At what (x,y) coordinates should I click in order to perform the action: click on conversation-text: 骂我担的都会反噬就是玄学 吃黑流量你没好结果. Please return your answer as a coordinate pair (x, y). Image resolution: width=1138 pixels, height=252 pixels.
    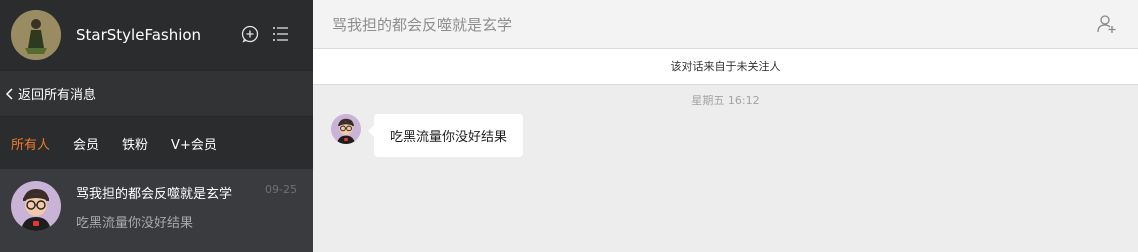
    Looking at the image, I should click on (154, 217).